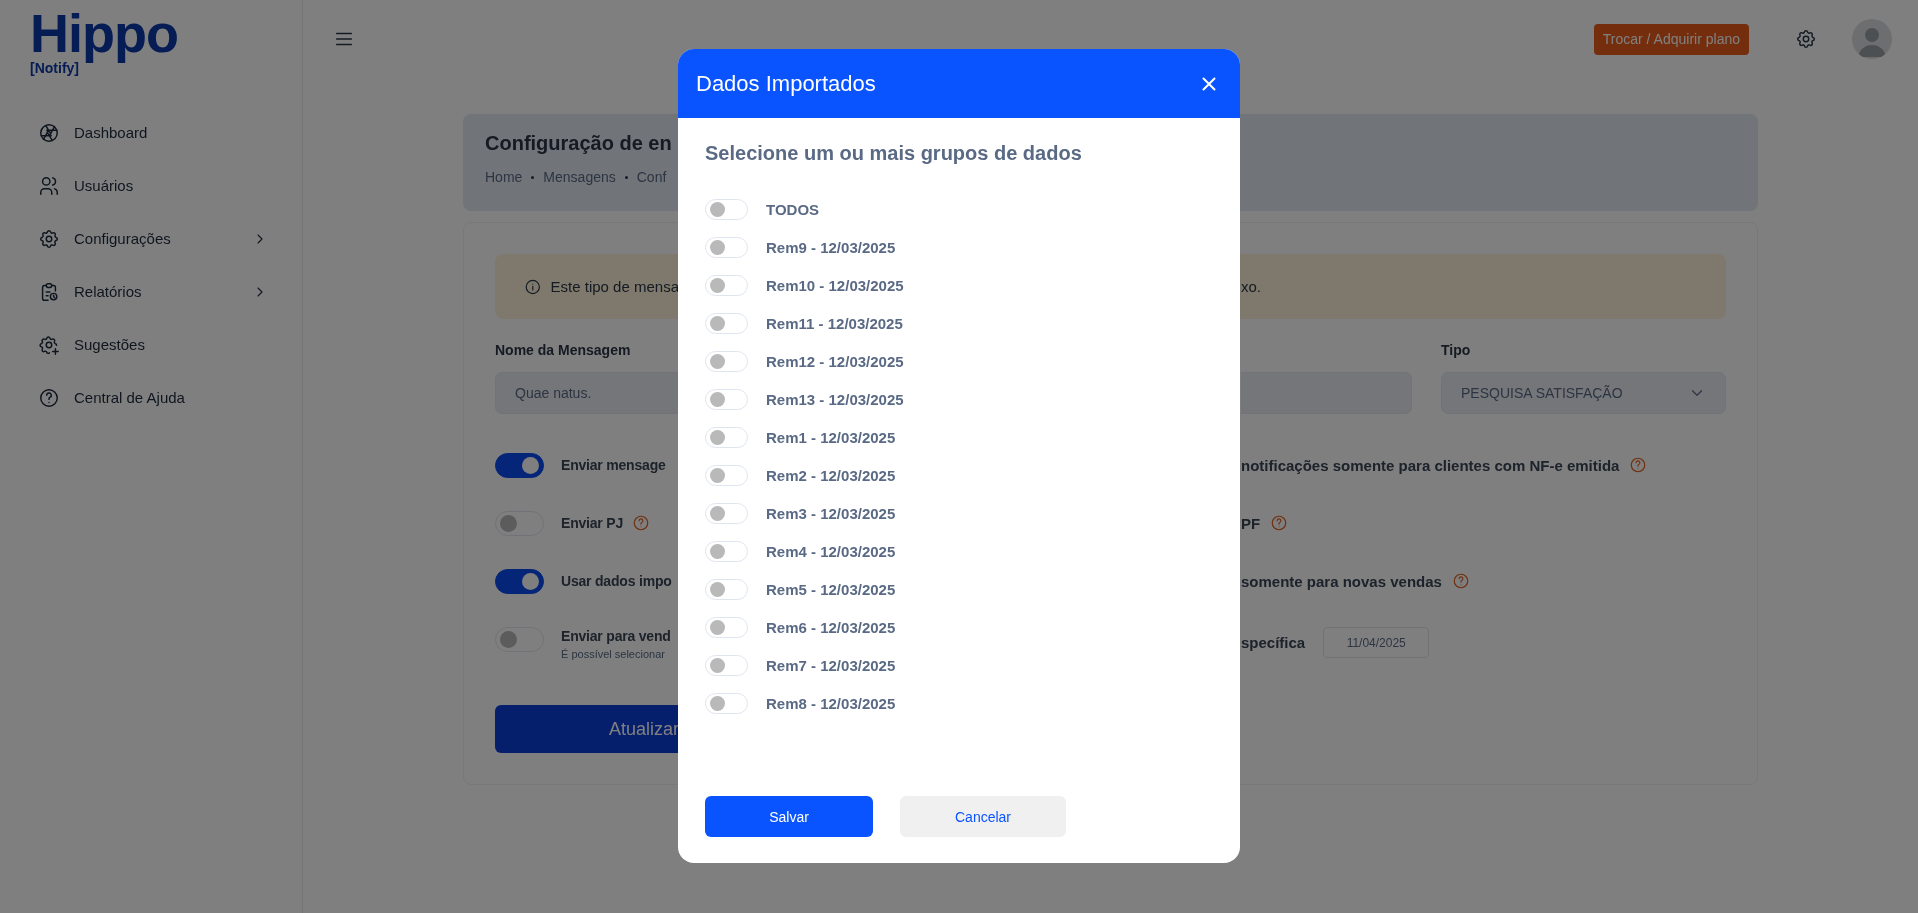 The image size is (1918, 913). Describe the element at coordinates (614, 286) in the screenshot. I see `alert-text: Este tipo de mensa` at that location.